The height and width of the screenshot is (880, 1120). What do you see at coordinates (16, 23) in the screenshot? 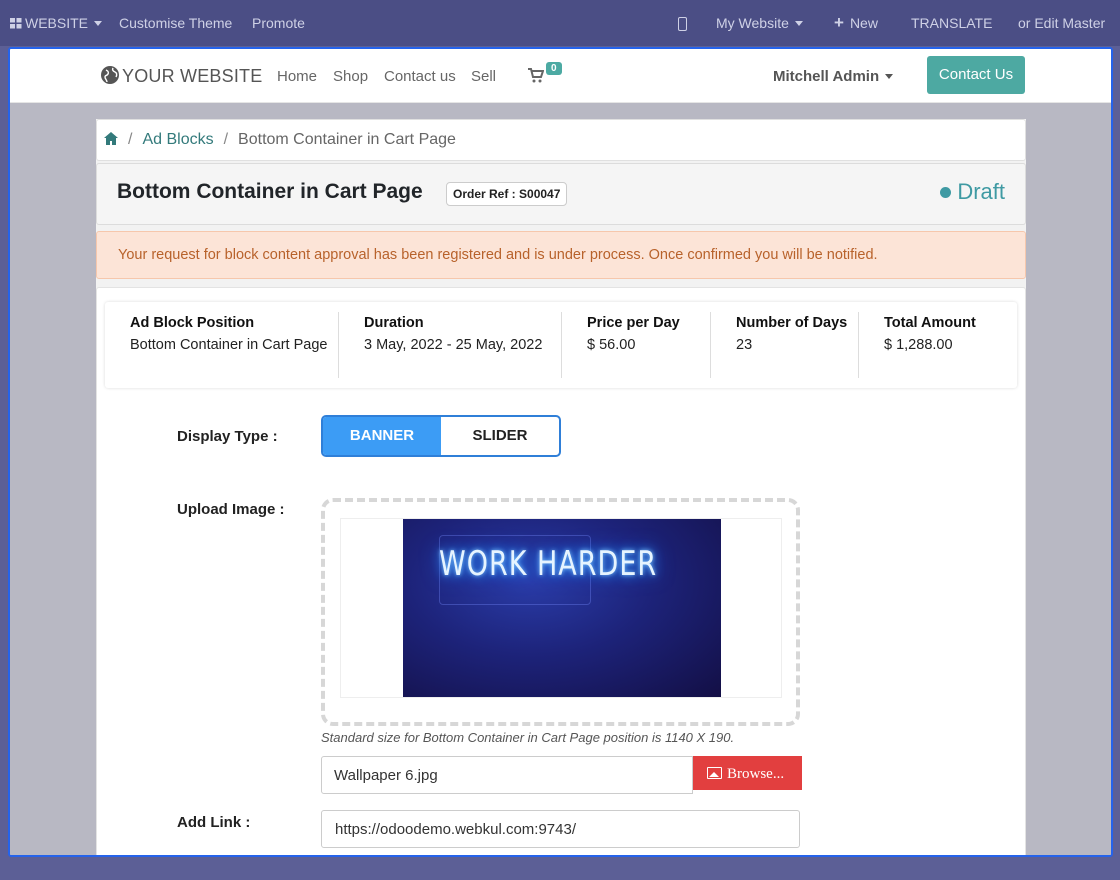
I see `apps-icon` at bounding box center [16, 23].